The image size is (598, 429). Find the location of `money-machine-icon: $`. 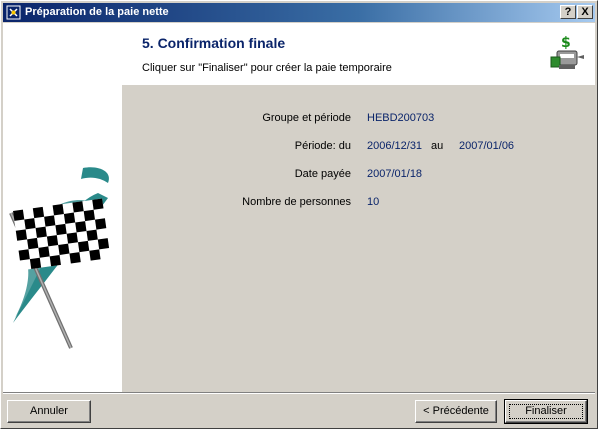

money-machine-icon: $ is located at coordinates (567, 52).